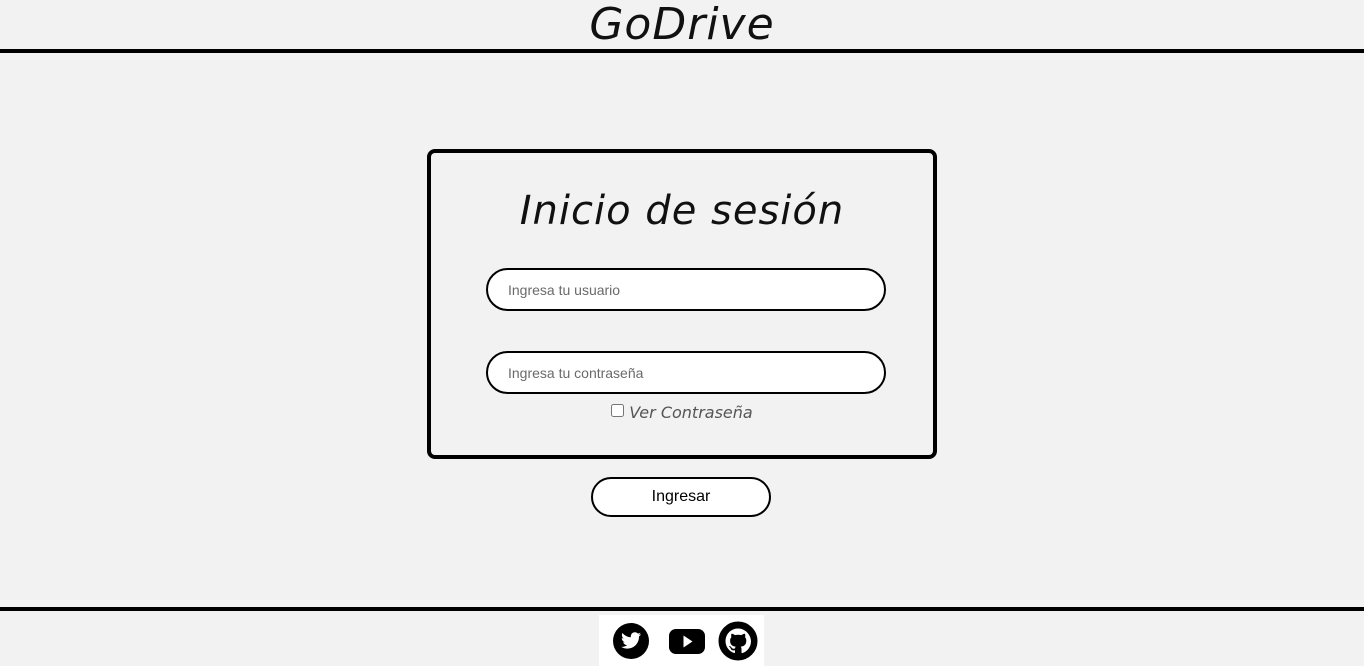 The height and width of the screenshot is (666, 1364). I want to click on username-input, so click(686, 289).